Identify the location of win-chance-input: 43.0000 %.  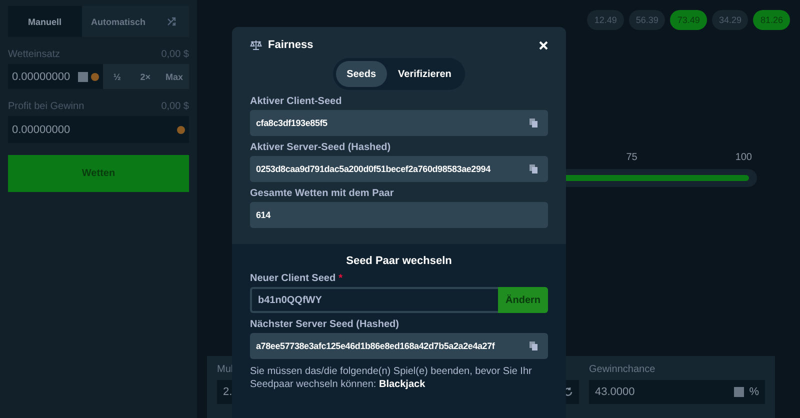
(677, 392).